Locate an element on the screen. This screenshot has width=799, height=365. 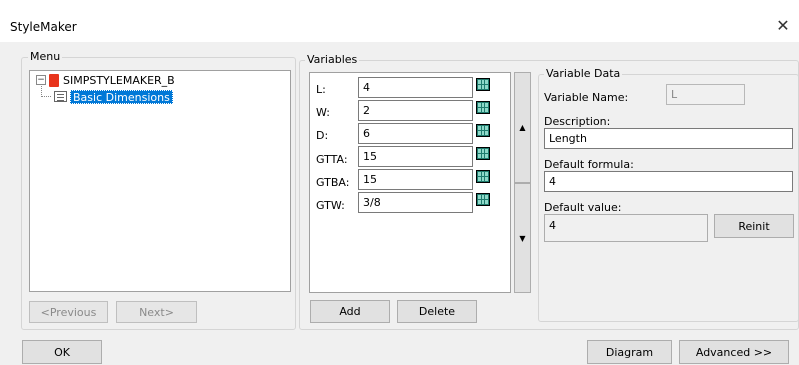
default-value-field: 4 is located at coordinates (626, 228).